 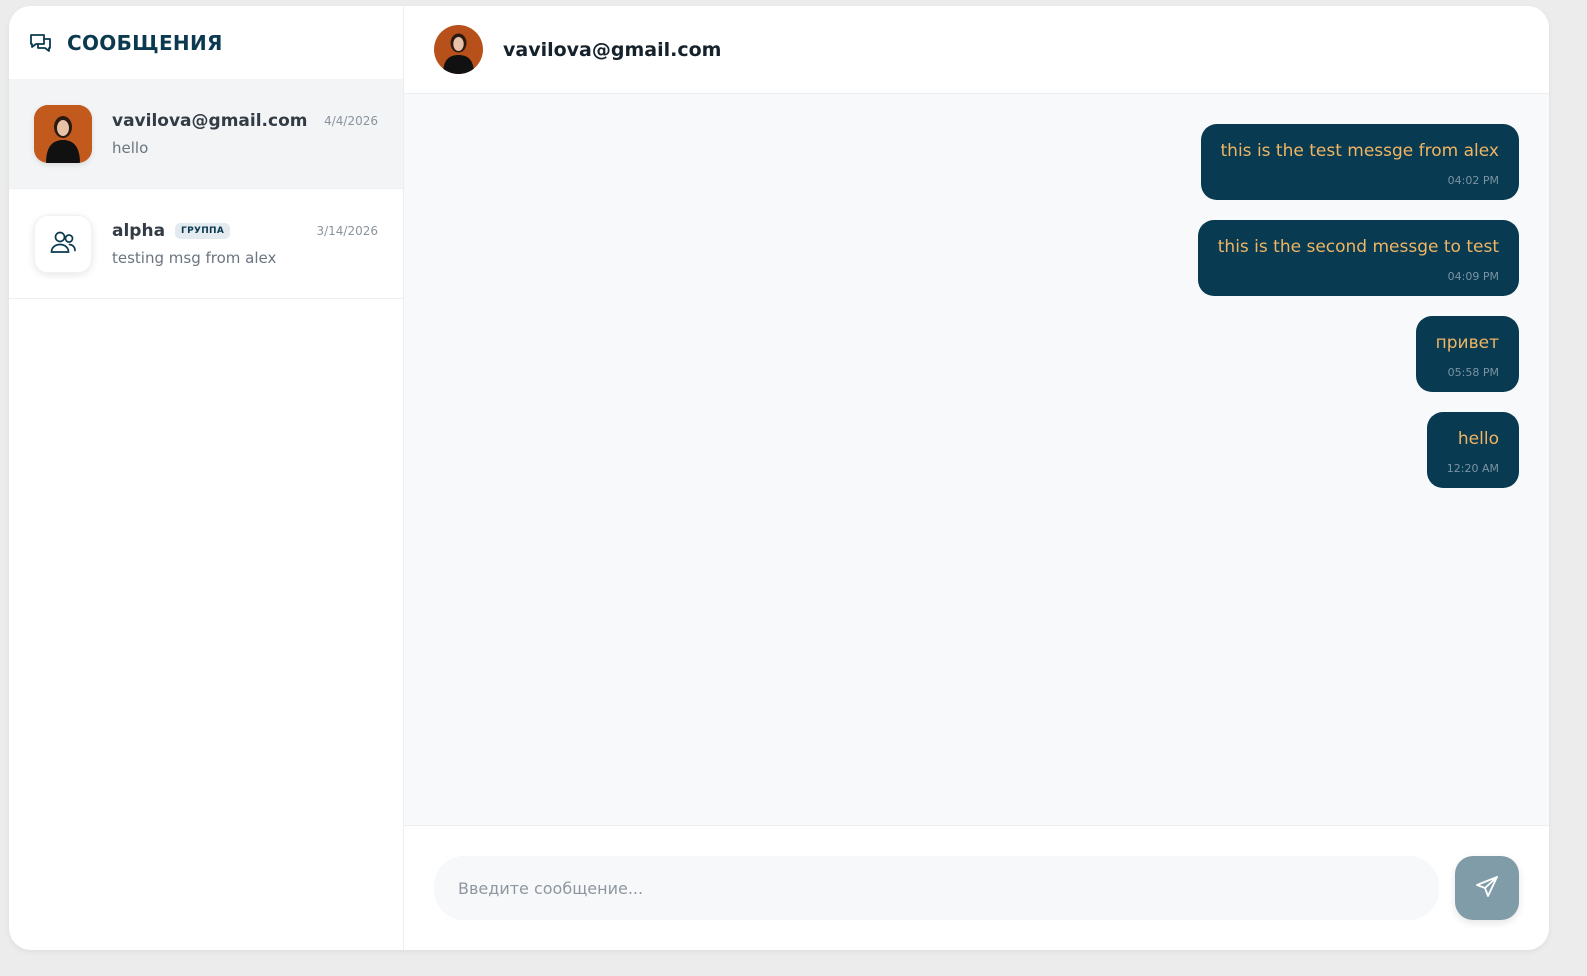 I want to click on conversation-name: vavilova@gmail.com, so click(x=210, y=120).